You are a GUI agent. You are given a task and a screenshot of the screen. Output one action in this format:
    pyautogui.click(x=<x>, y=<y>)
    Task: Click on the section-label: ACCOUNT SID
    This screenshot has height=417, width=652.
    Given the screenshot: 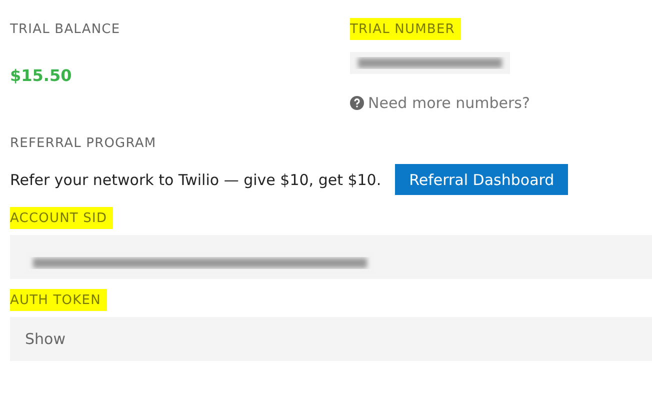 What is the action you would take?
    pyautogui.click(x=62, y=218)
    